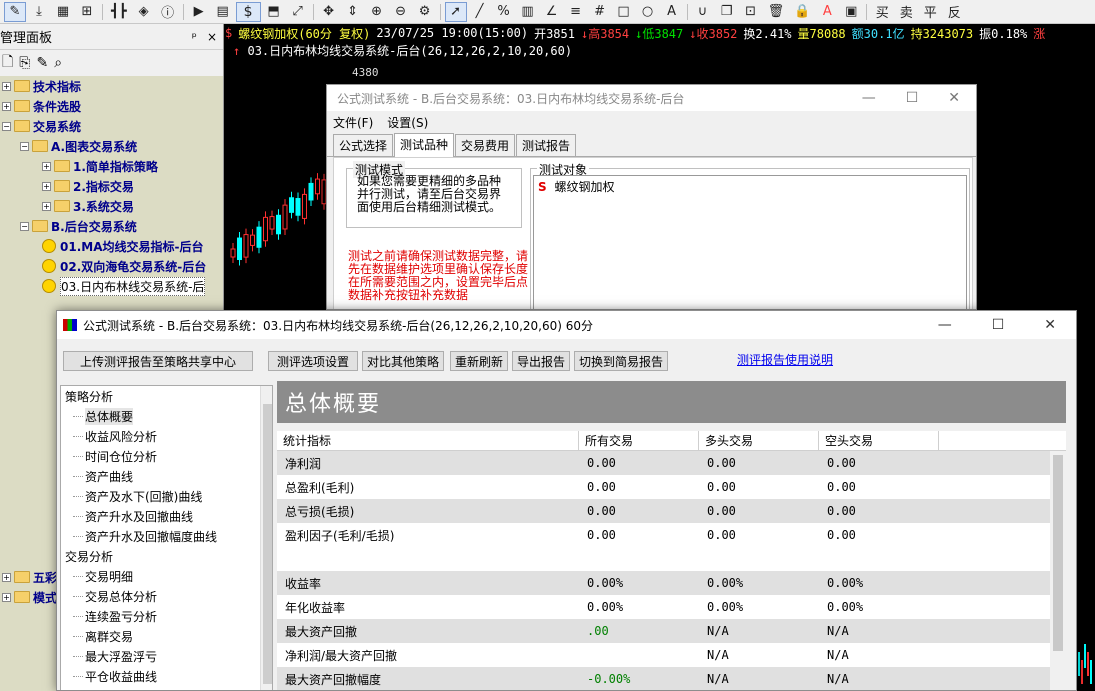 This screenshot has width=1095, height=691. What do you see at coordinates (455, 11) in the screenshot?
I see `cursor-icon: ➚` at bounding box center [455, 11].